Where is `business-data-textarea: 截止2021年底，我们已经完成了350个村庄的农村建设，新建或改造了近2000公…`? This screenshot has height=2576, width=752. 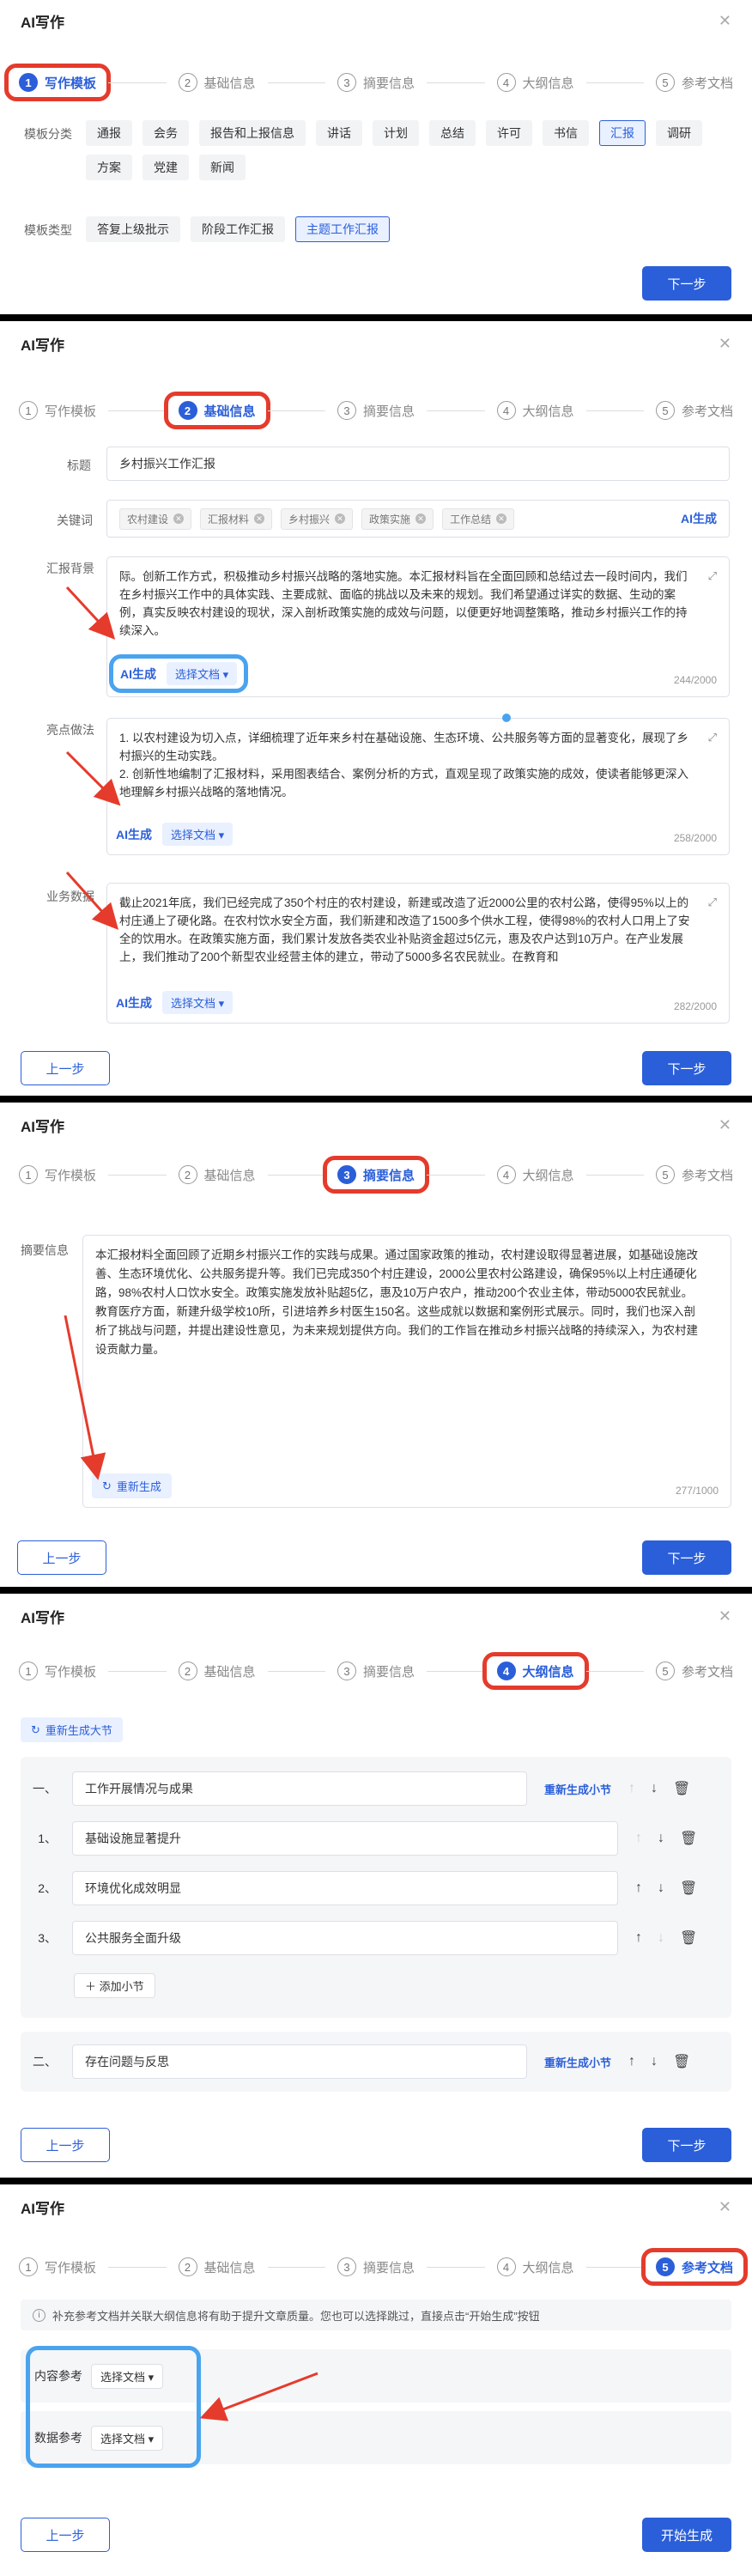 business-data-textarea: 截止2021年底，我们已经完成了350个村庄的农村建设，新建或改造了近2000公… is located at coordinates (418, 954).